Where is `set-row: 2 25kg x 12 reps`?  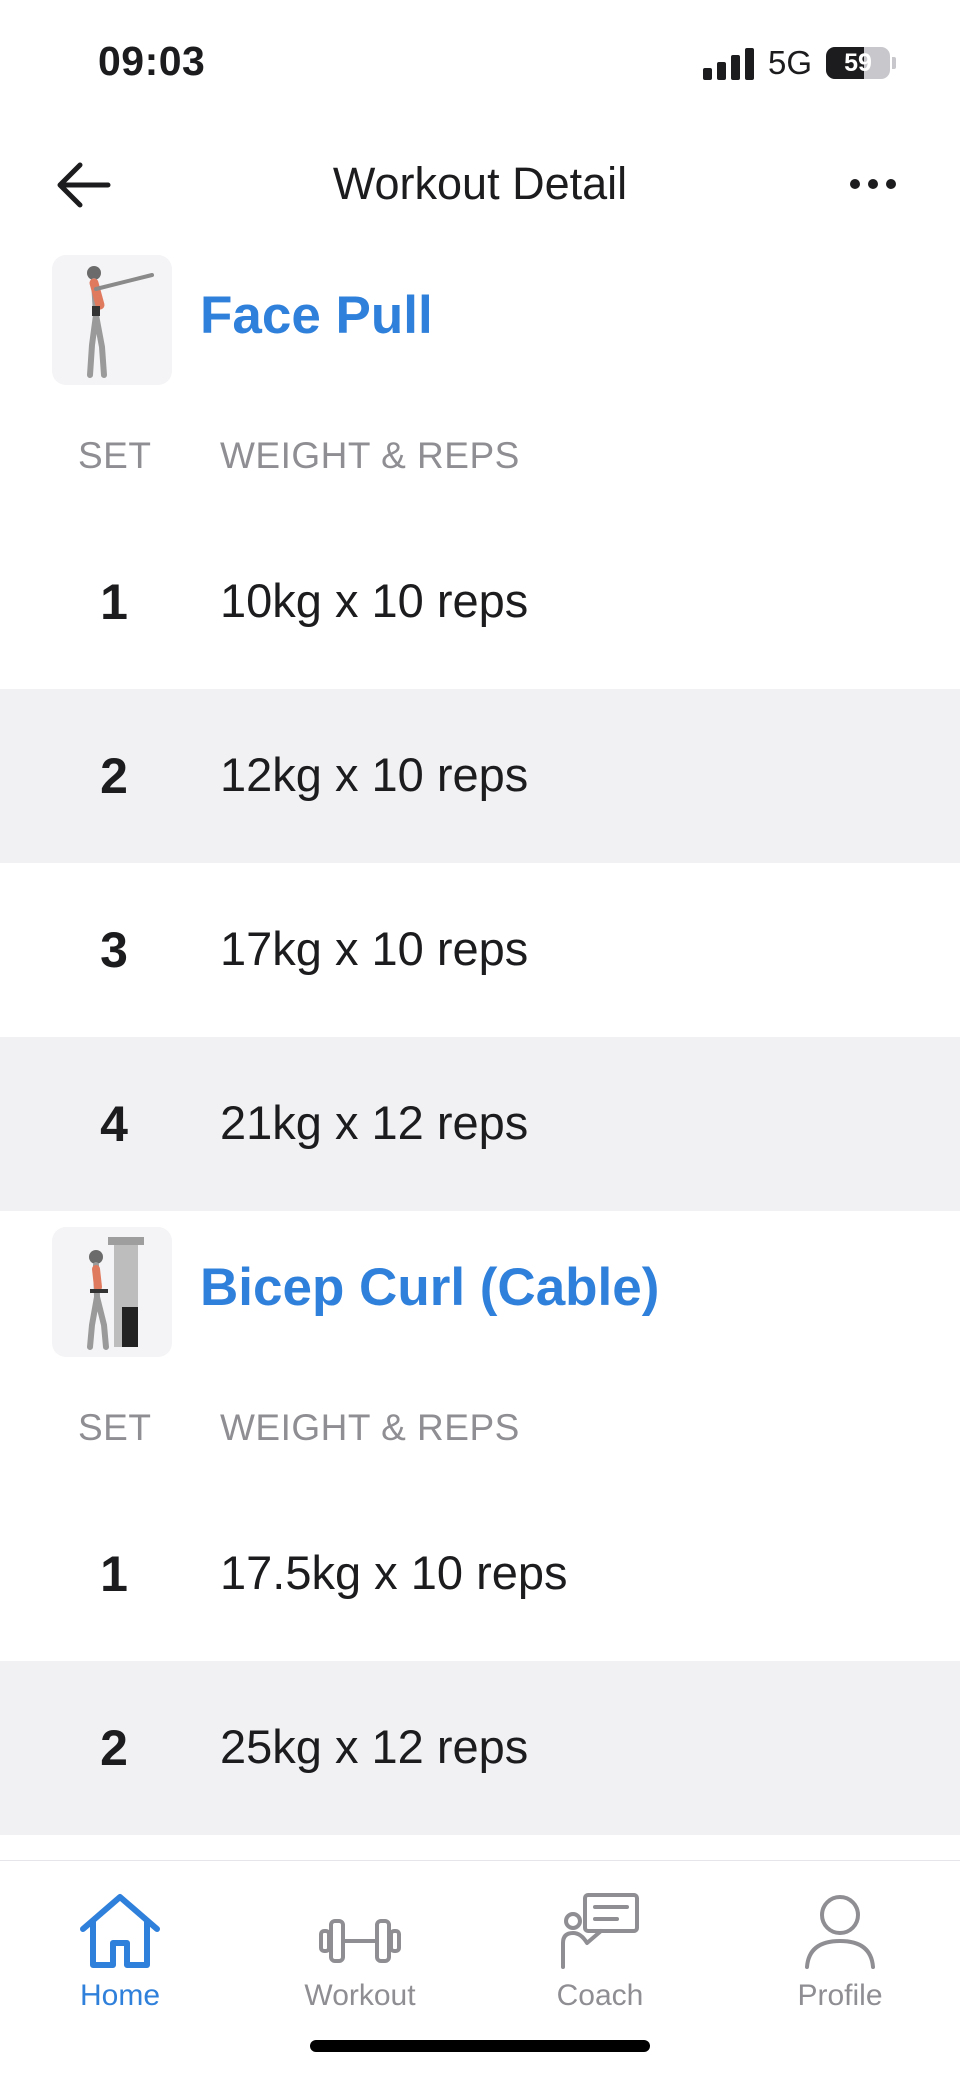
set-row: 2 25kg x 12 reps is located at coordinates (480, 1748).